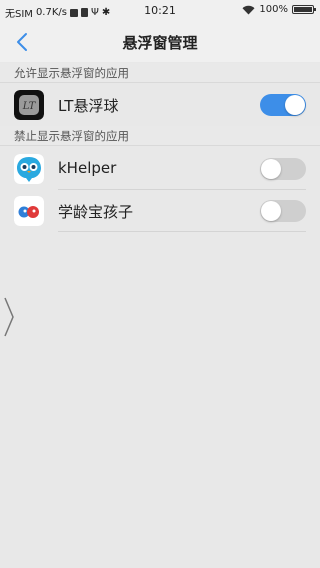 This screenshot has height=568, width=320. What do you see at coordinates (182, 231) in the screenshot?
I see `row-divider` at bounding box center [182, 231].